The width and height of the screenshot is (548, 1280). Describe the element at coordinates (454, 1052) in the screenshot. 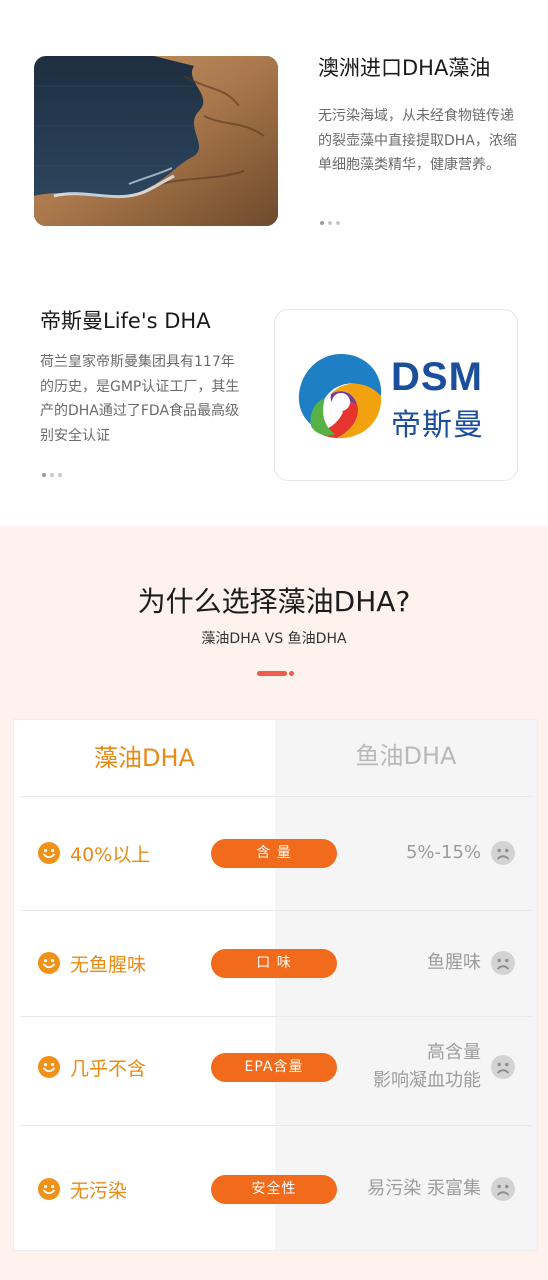

I see `fish-value: 高含量` at that location.